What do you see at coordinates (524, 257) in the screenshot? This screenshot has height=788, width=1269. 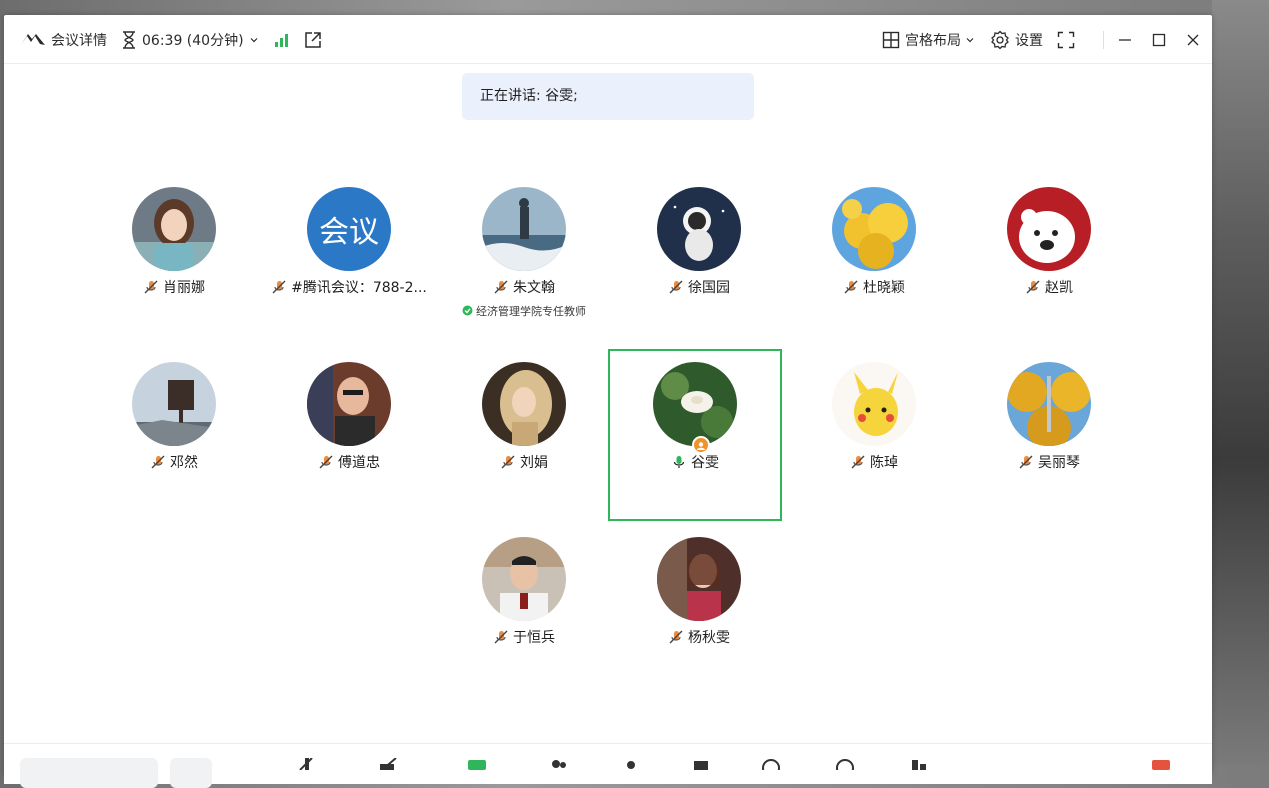 I see `participant-tile: 朱文翰 经济管理学院专任教师` at bounding box center [524, 257].